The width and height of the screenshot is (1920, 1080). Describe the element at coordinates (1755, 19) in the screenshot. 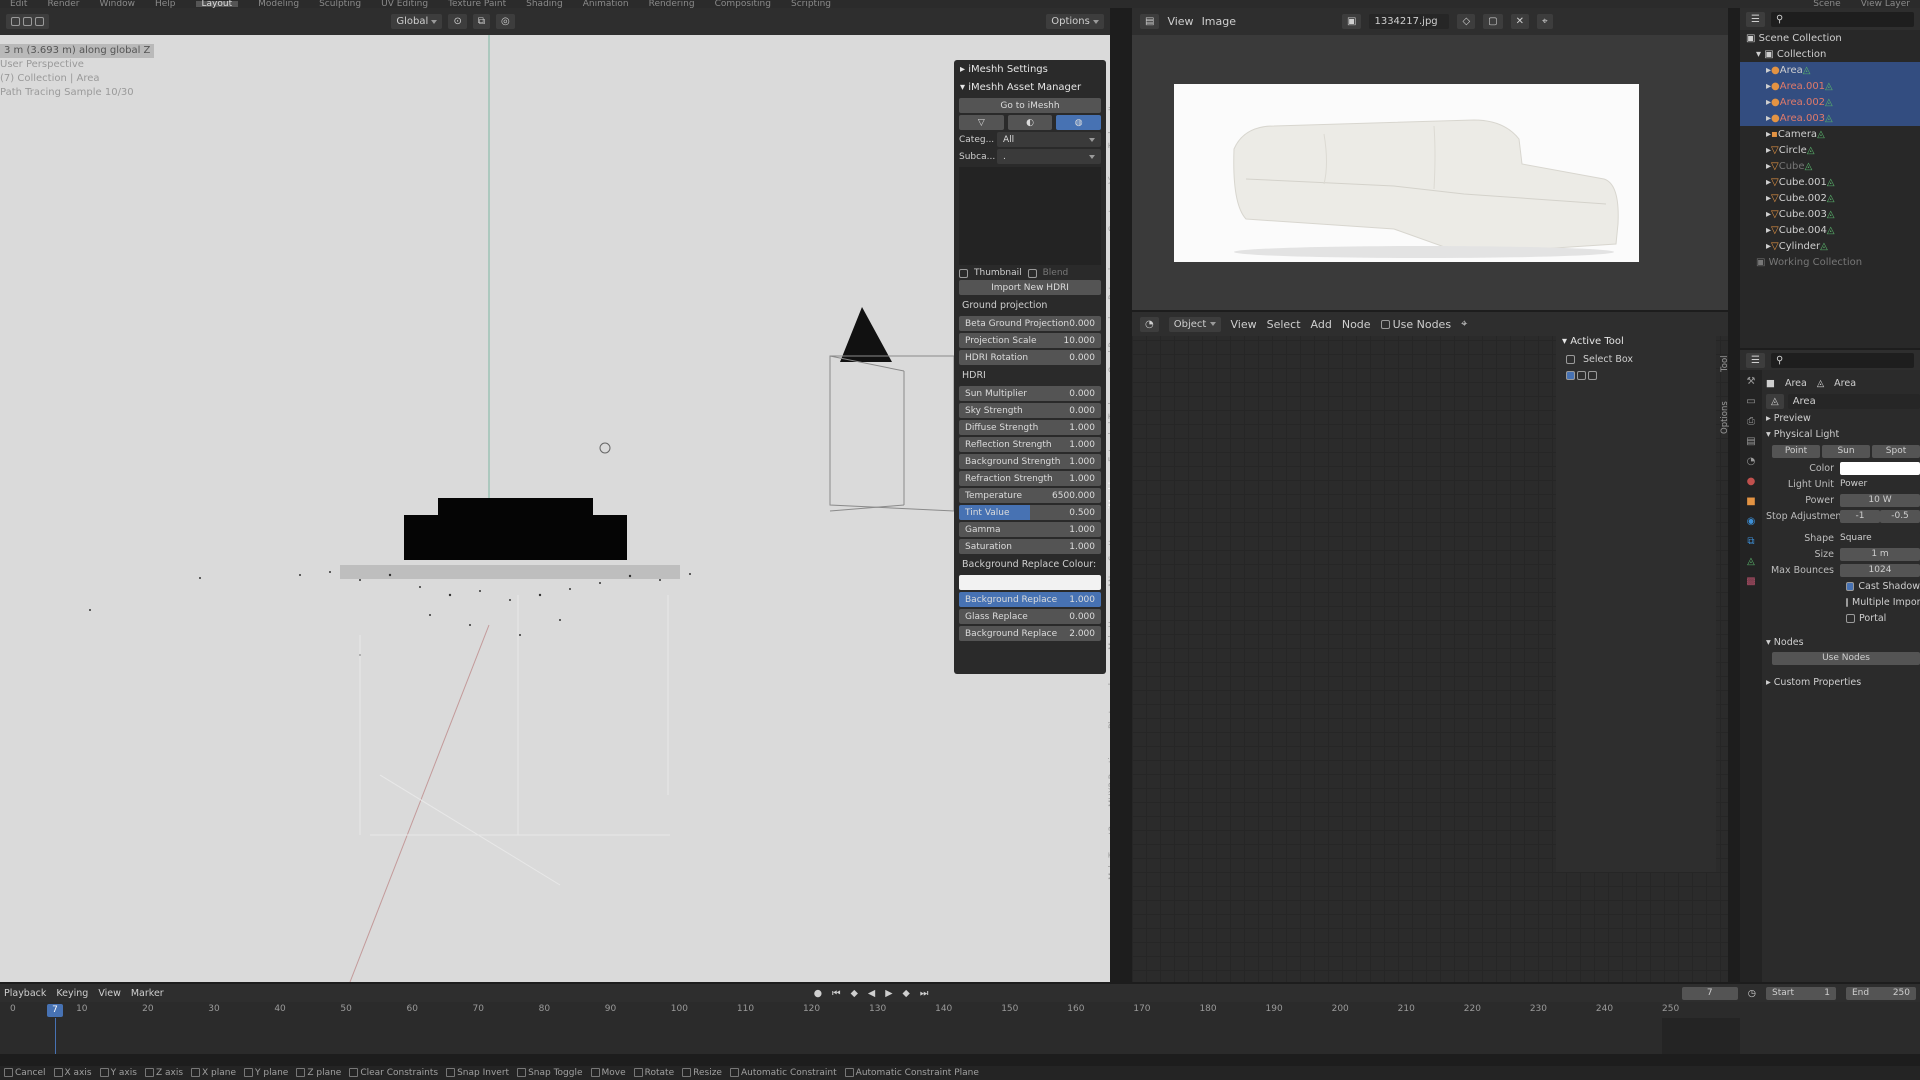

I see `display-mode-dropdown: ☰` at that location.